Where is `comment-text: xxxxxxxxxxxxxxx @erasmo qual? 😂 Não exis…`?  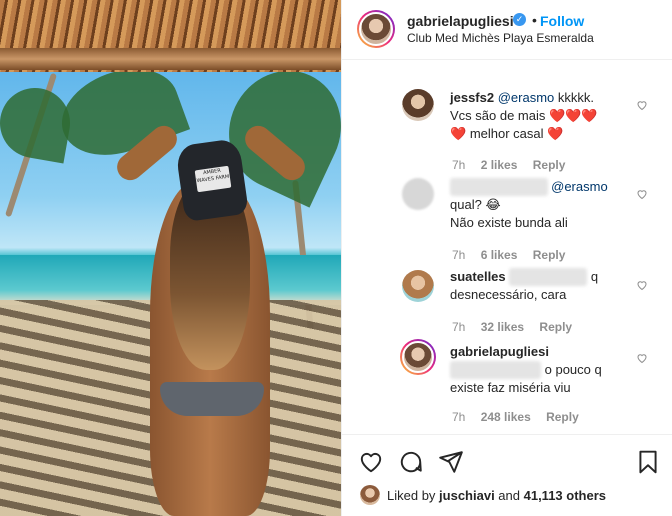
comment-text: xxxxxxxxxxxxxxx @erasmo qual? 😂 Não exis… is located at coordinates (545, 205).